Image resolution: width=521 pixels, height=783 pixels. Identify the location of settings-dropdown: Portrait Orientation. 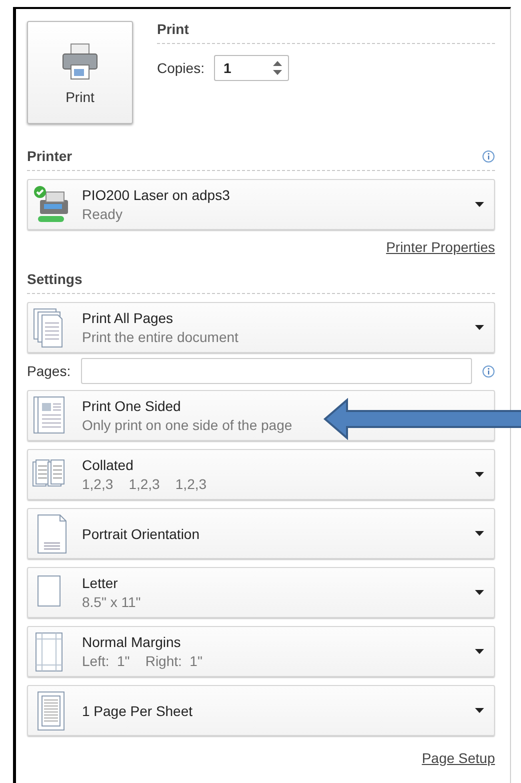
(261, 533).